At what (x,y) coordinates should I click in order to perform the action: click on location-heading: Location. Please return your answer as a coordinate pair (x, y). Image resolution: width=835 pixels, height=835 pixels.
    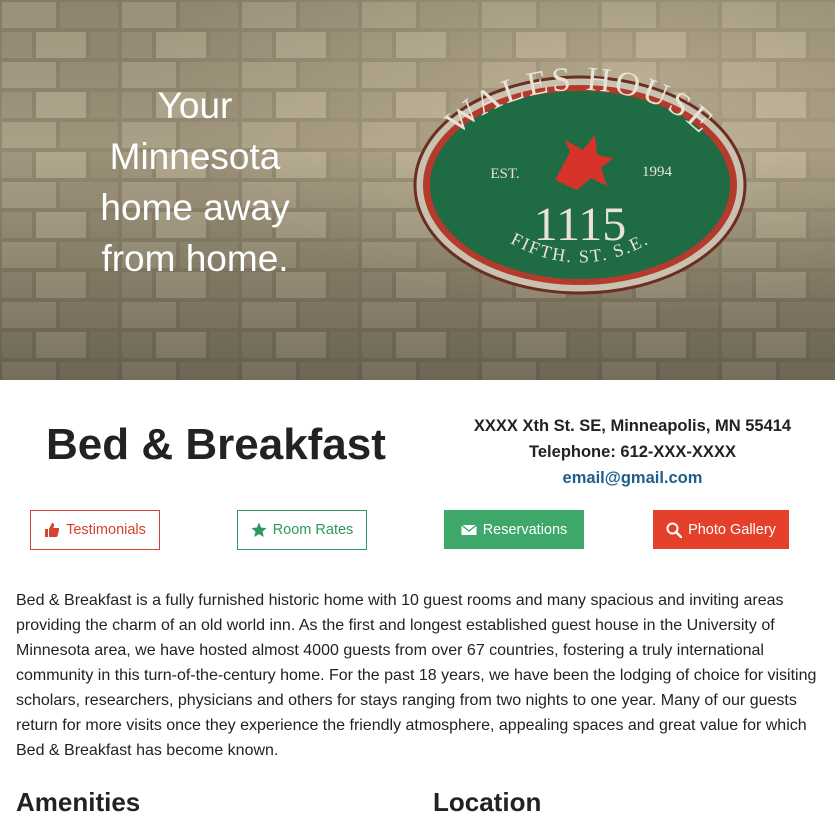
    Looking at the image, I should click on (487, 802).